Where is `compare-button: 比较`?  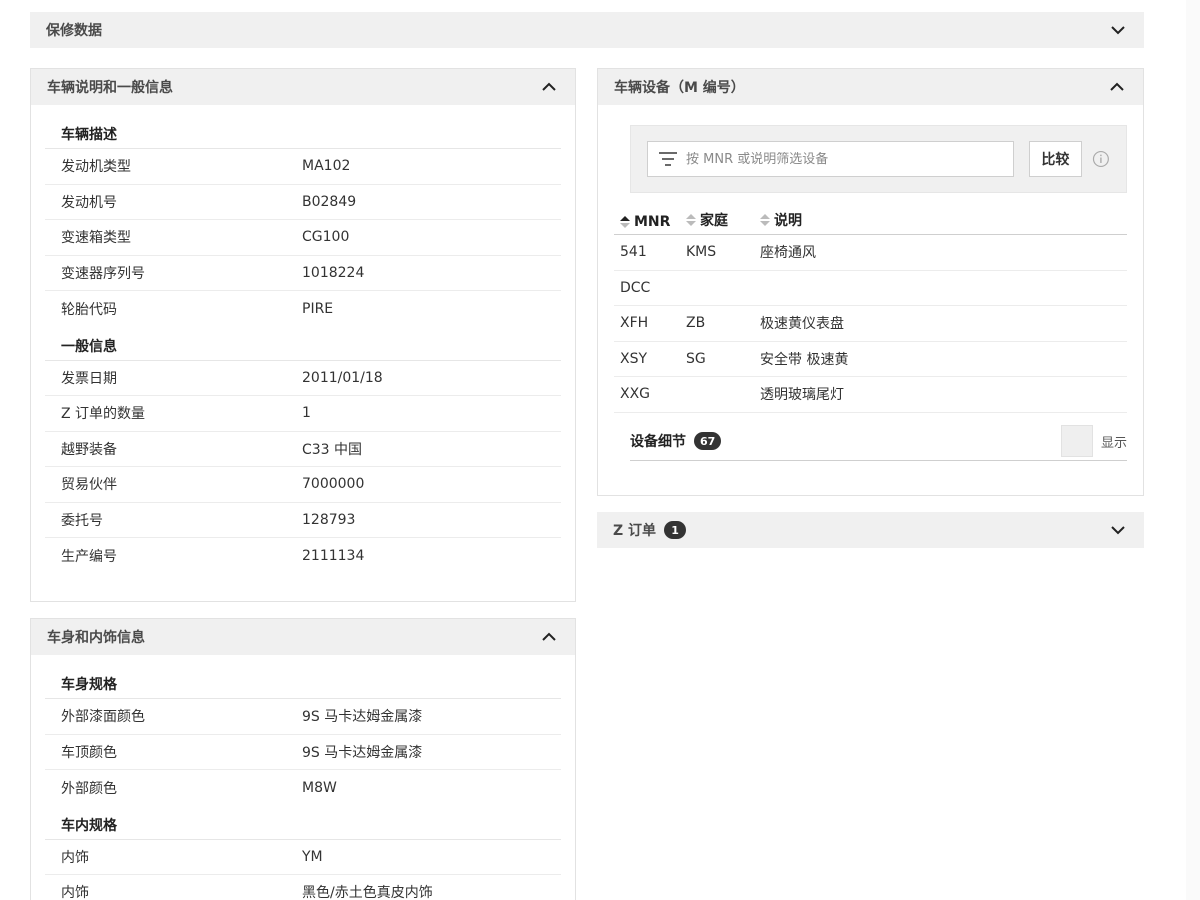 compare-button: 比较 is located at coordinates (1055, 159).